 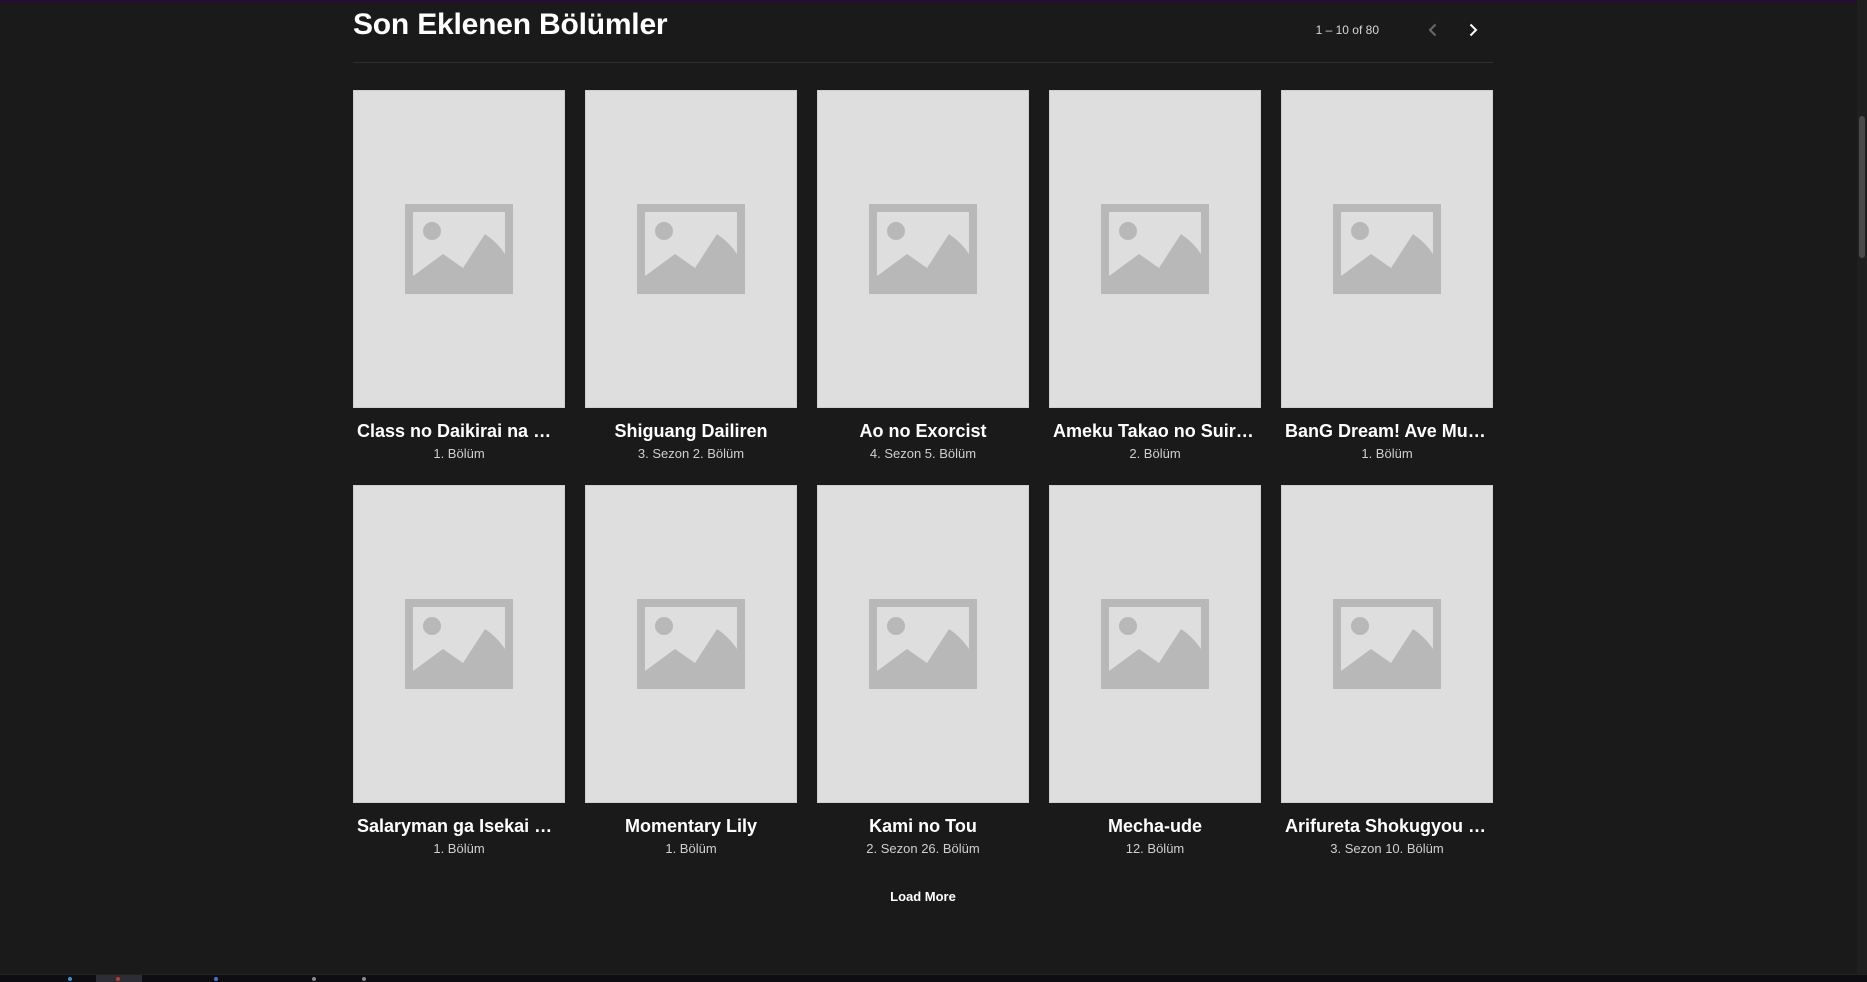 I want to click on episode-card: Momentary Lily 1. Bölüm, so click(x=691, y=671).